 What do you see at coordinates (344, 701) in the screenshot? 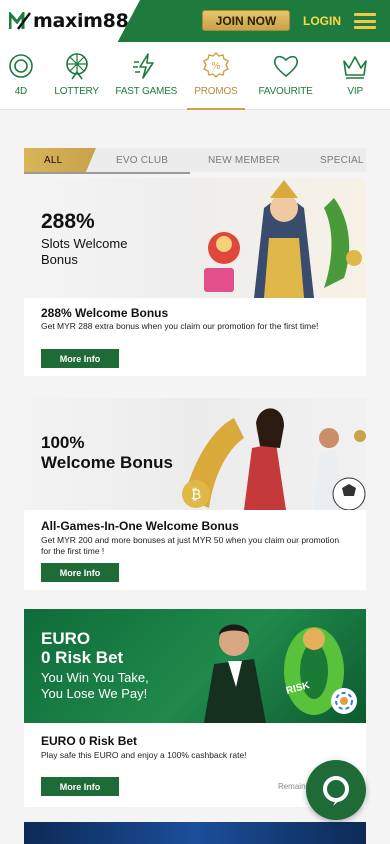
I see `euro-cup-logo-icon` at bounding box center [344, 701].